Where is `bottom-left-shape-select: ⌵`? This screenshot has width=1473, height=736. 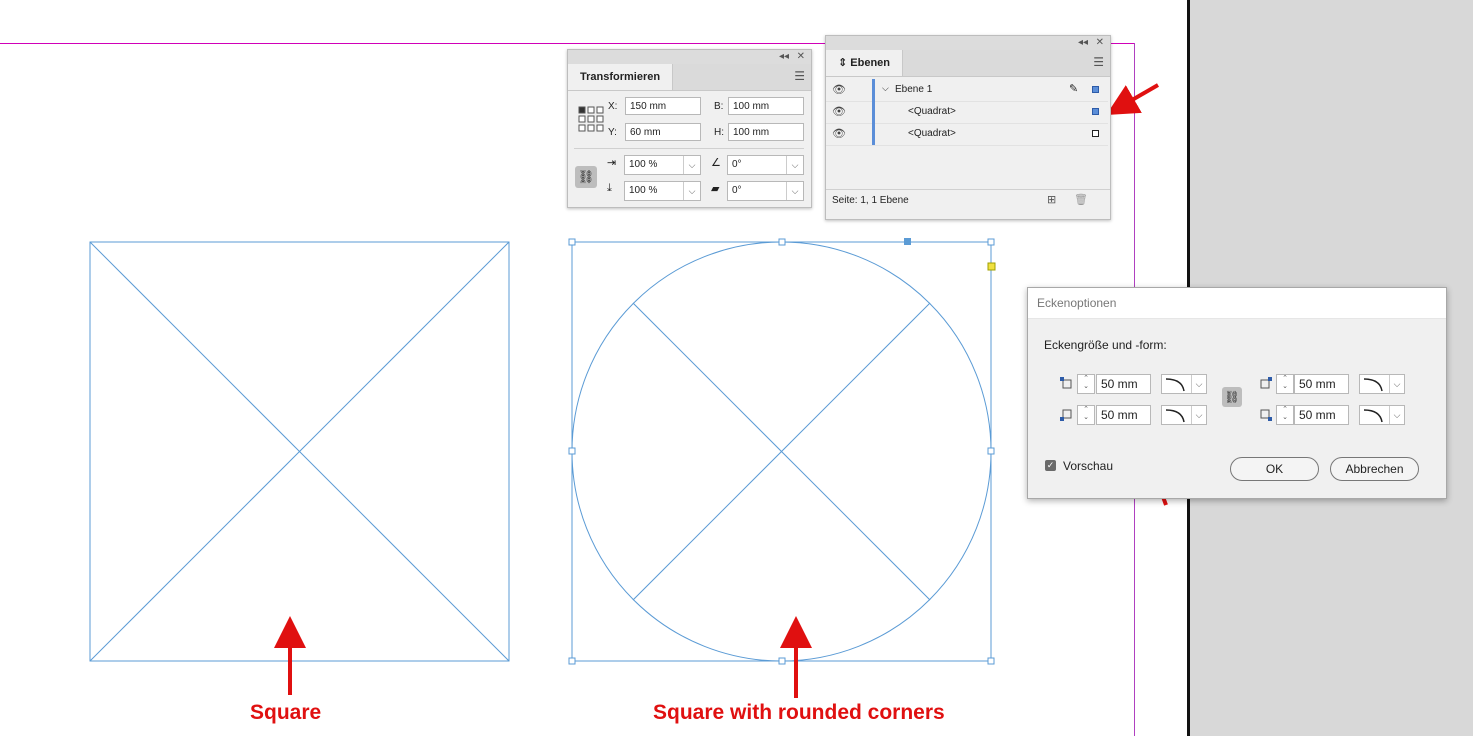 bottom-left-shape-select: ⌵ is located at coordinates (1184, 415).